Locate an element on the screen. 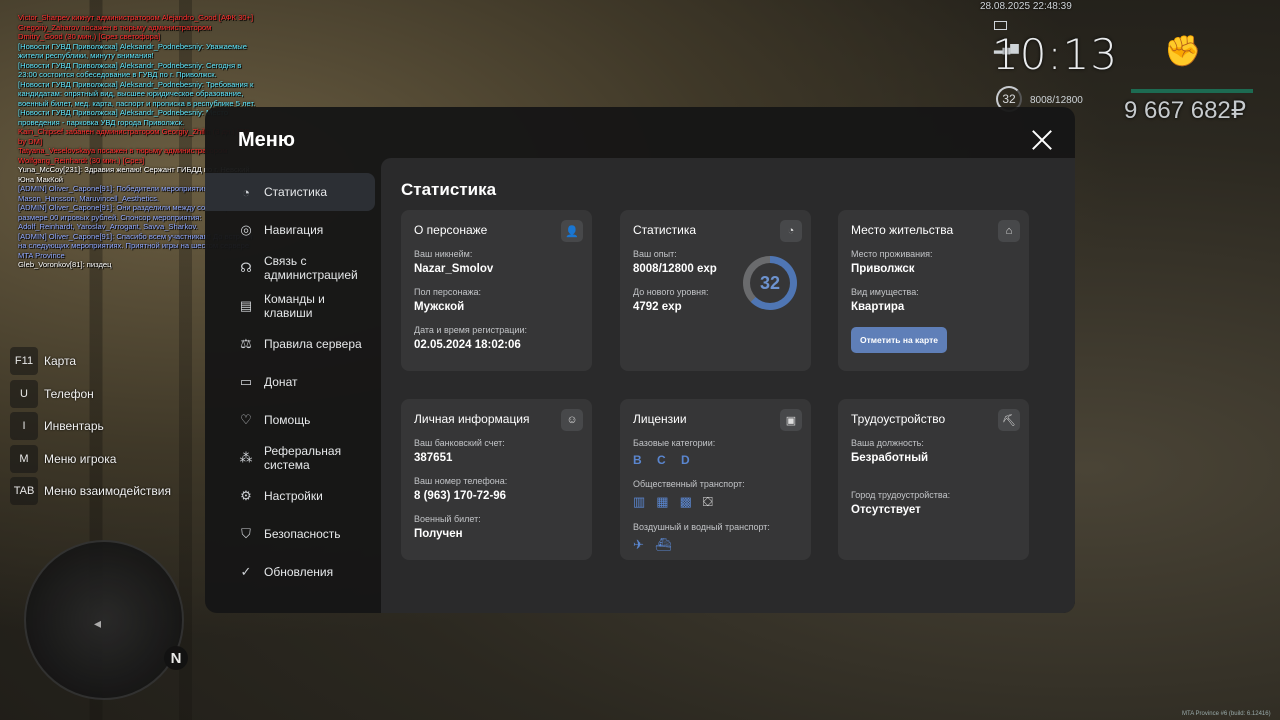  nav-label: Правила сервера is located at coordinates (313, 344).